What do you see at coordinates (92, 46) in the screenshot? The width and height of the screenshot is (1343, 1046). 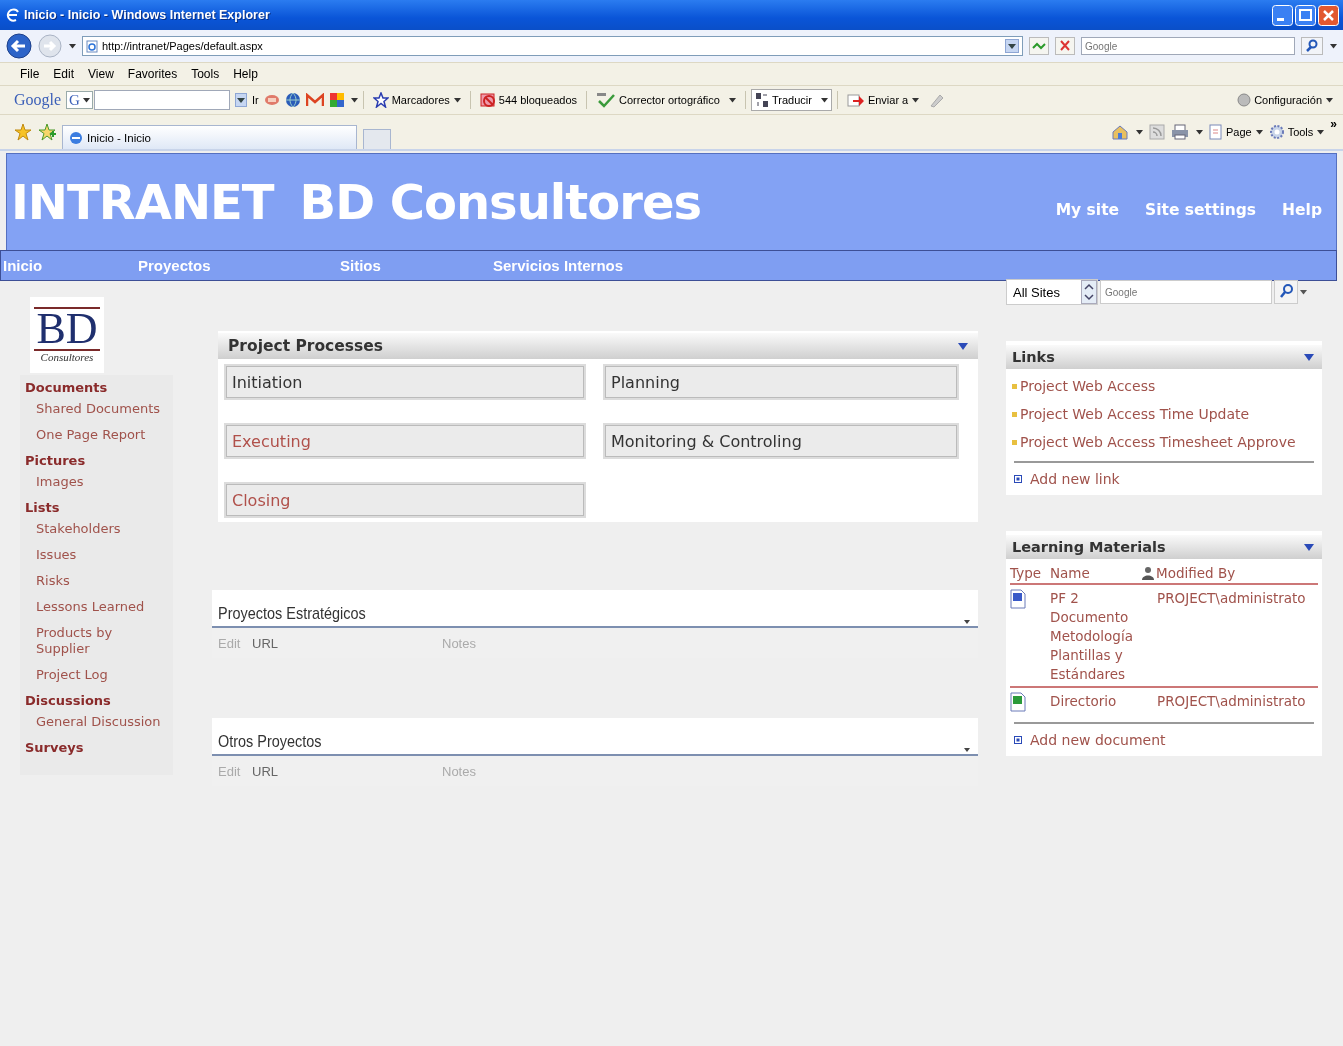 I see `page-icon` at bounding box center [92, 46].